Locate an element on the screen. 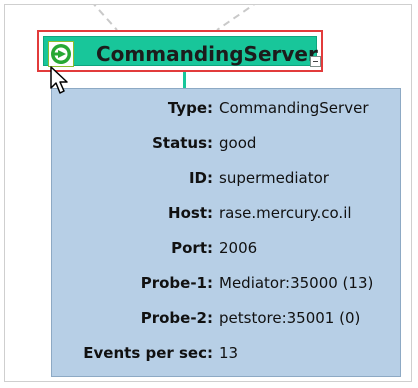  server-node: CommandingServer is located at coordinates (180, 51).